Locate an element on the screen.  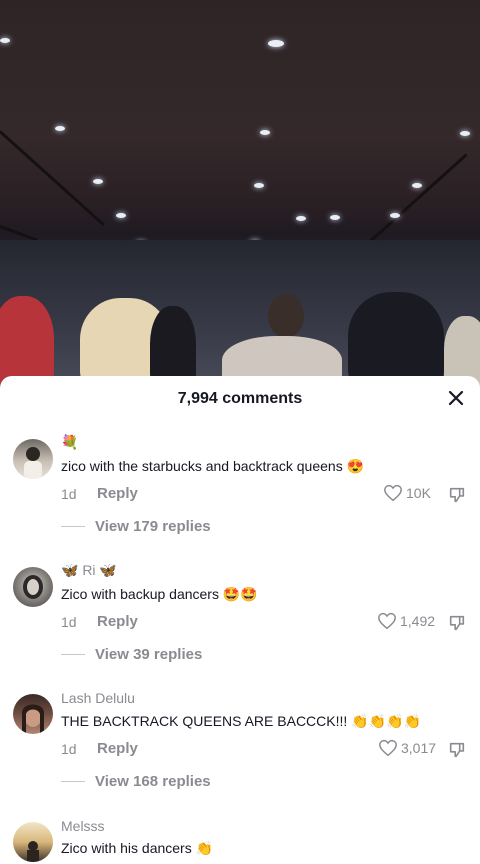
like-button: 3,017 is located at coordinates (407, 748).